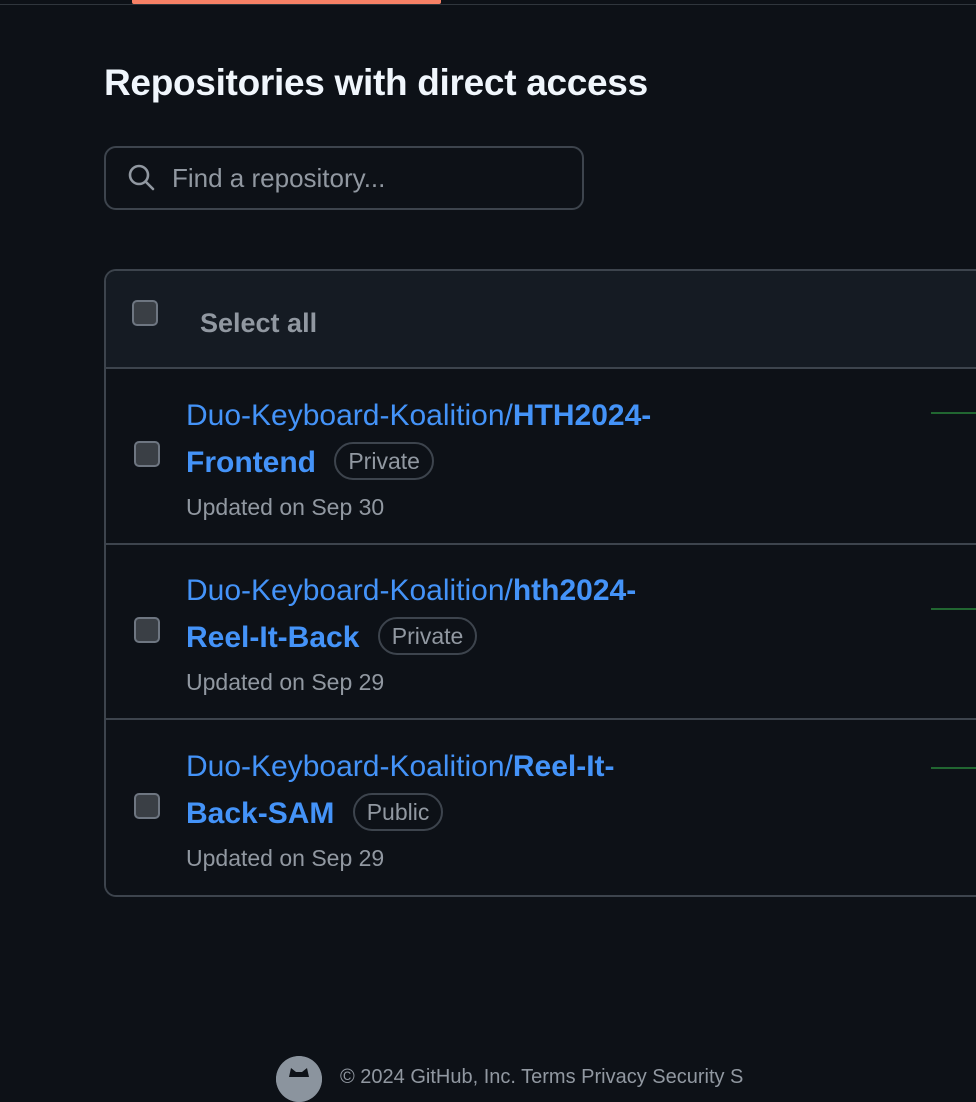 This screenshot has width=976, height=1102. What do you see at coordinates (541, 320) in the screenshot?
I see `table-header: Select all` at bounding box center [541, 320].